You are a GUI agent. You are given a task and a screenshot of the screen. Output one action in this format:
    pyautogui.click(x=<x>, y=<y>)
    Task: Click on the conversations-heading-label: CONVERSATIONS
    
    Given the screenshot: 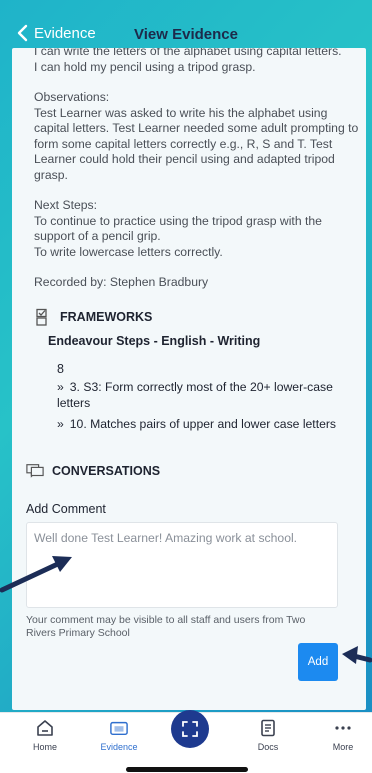 What is the action you would take?
    pyautogui.click(x=106, y=471)
    